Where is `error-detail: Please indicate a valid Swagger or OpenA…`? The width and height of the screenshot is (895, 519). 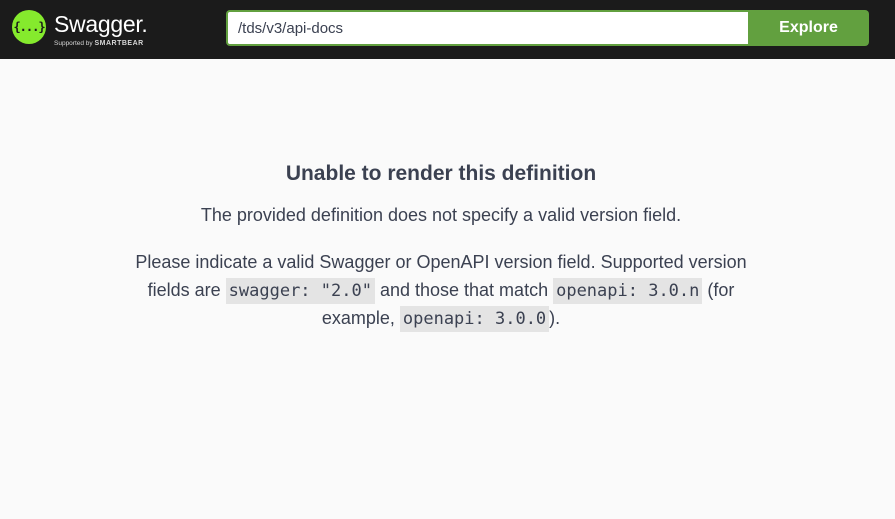 error-detail: Please indicate a valid Swagger or OpenA… is located at coordinates (441, 290).